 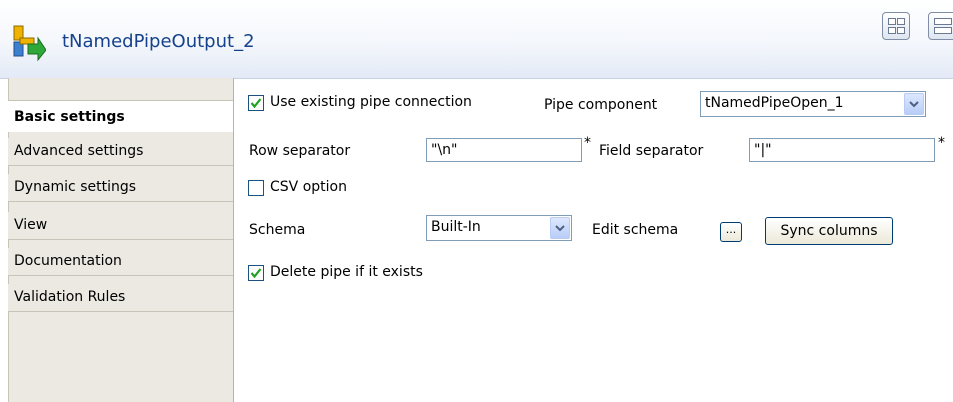 I want to click on tab-documentation: Documentation, so click(x=120, y=262).